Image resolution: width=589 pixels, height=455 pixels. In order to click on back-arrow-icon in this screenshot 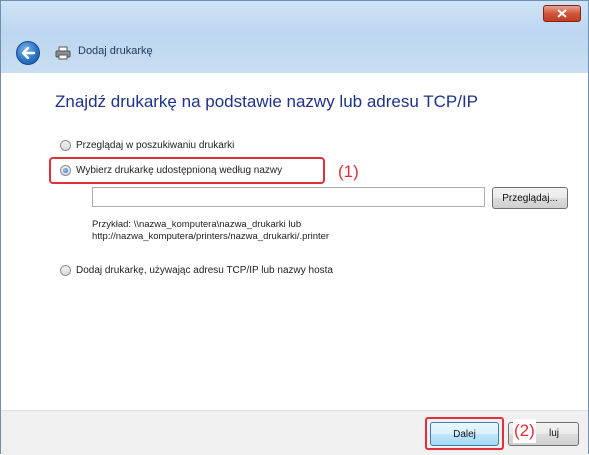, I will do `click(28, 53)`.